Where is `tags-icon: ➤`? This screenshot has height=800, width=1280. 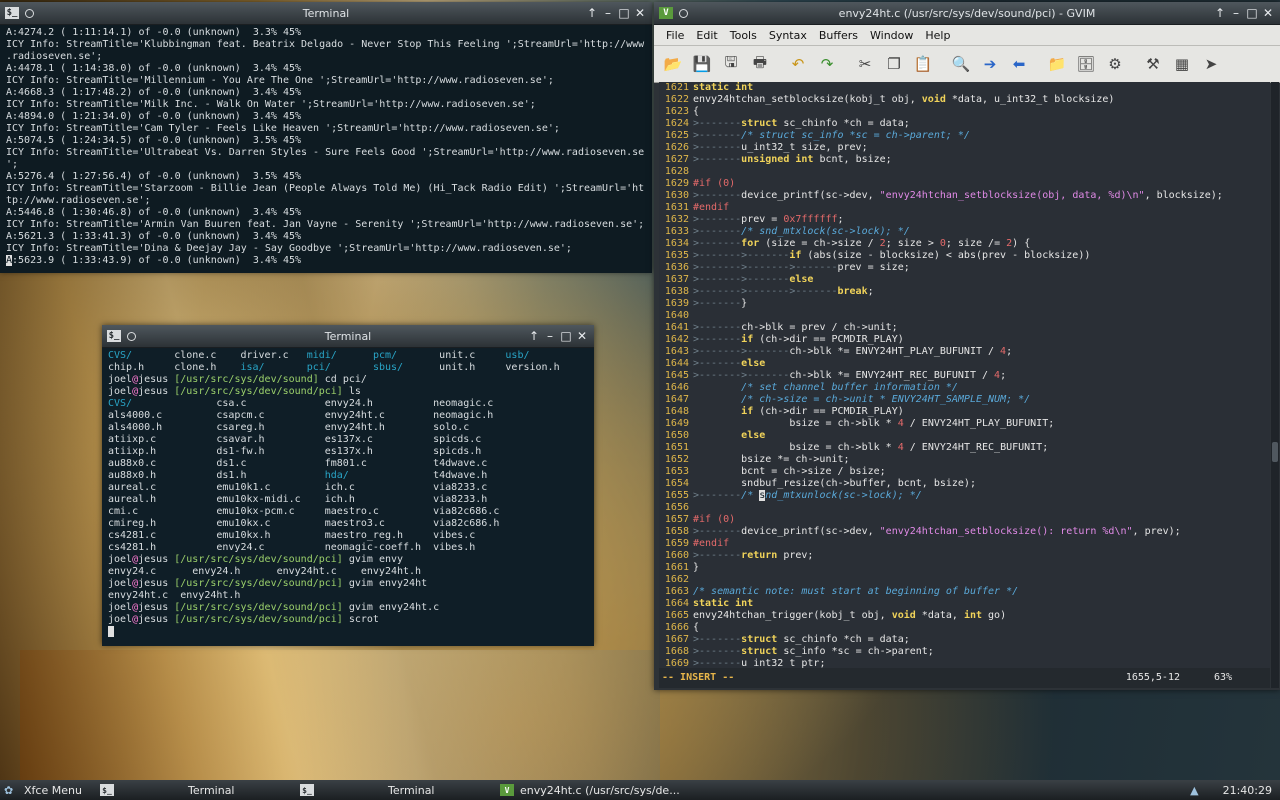
tags-icon: ➤ is located at coordinates (1211, 64).